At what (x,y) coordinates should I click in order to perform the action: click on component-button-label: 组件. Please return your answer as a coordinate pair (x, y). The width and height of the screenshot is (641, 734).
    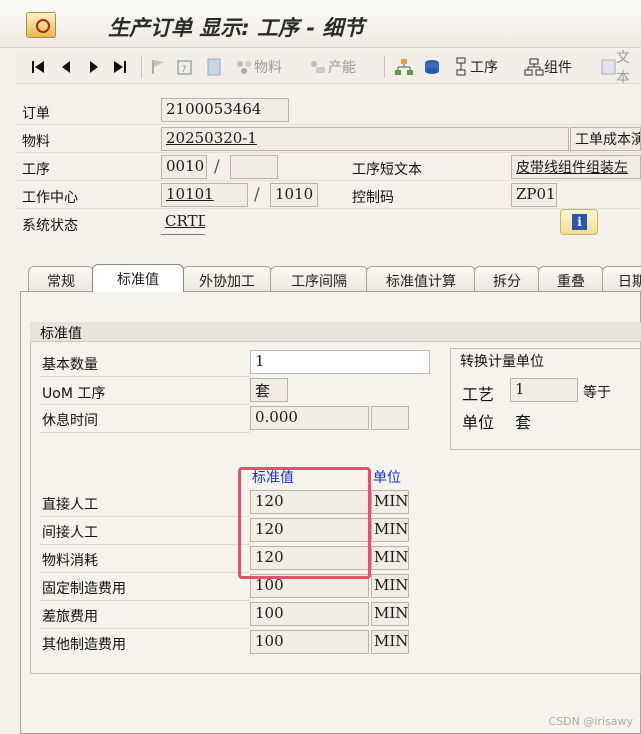
    Looking at the image, I should click on (558, 68).